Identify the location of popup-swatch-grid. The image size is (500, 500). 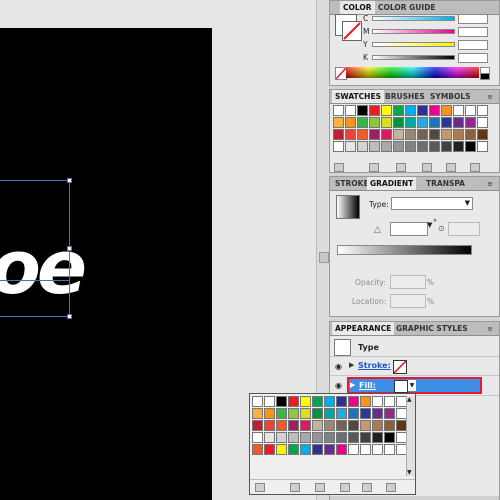
(329, 425).